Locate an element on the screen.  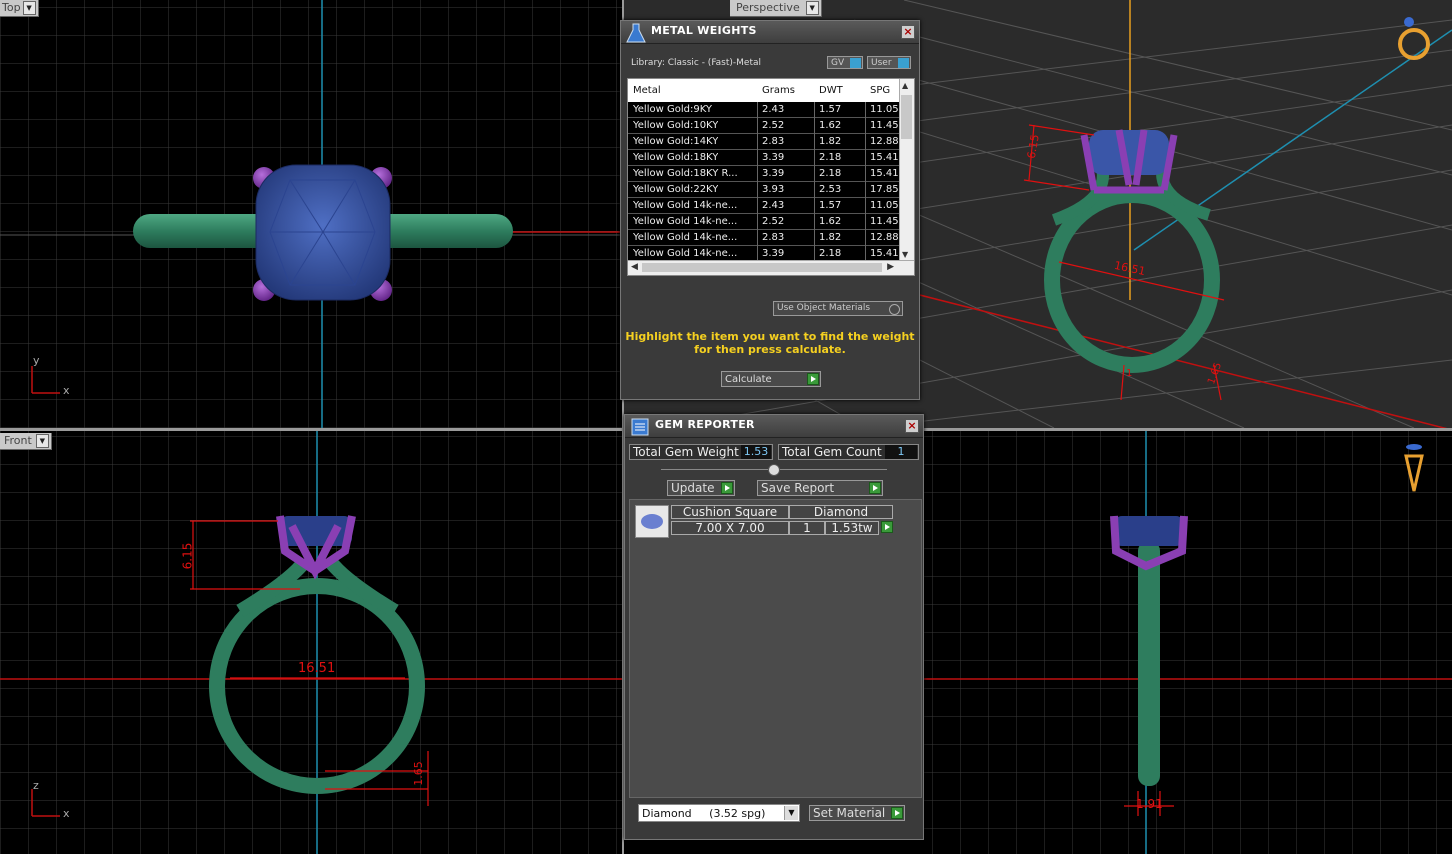
table-header: Metal Grams DWT SPG is located at coordinates (764, 90).